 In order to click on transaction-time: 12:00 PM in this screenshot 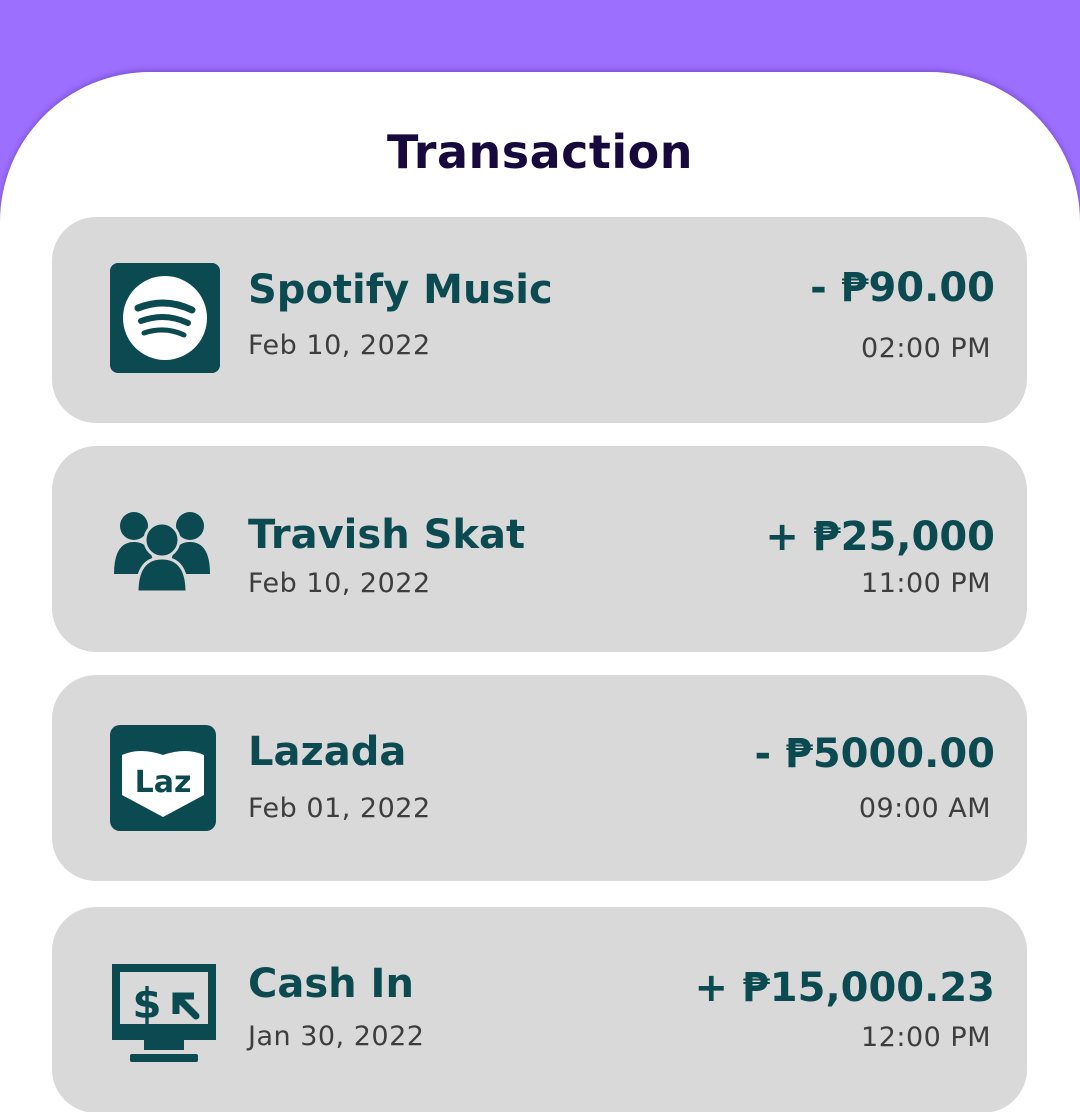, I will do `click(926, 1037)`.